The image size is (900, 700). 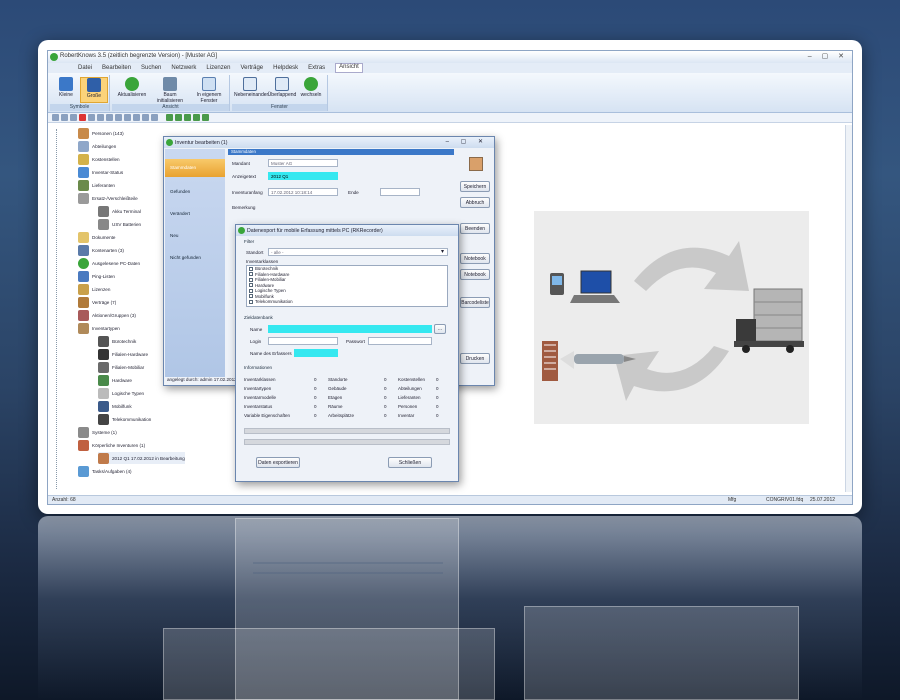 What do you see at coordinates (316, 69) in the screenshot?
I see `menu-extras: Extras` at bounding box center [316, 69].